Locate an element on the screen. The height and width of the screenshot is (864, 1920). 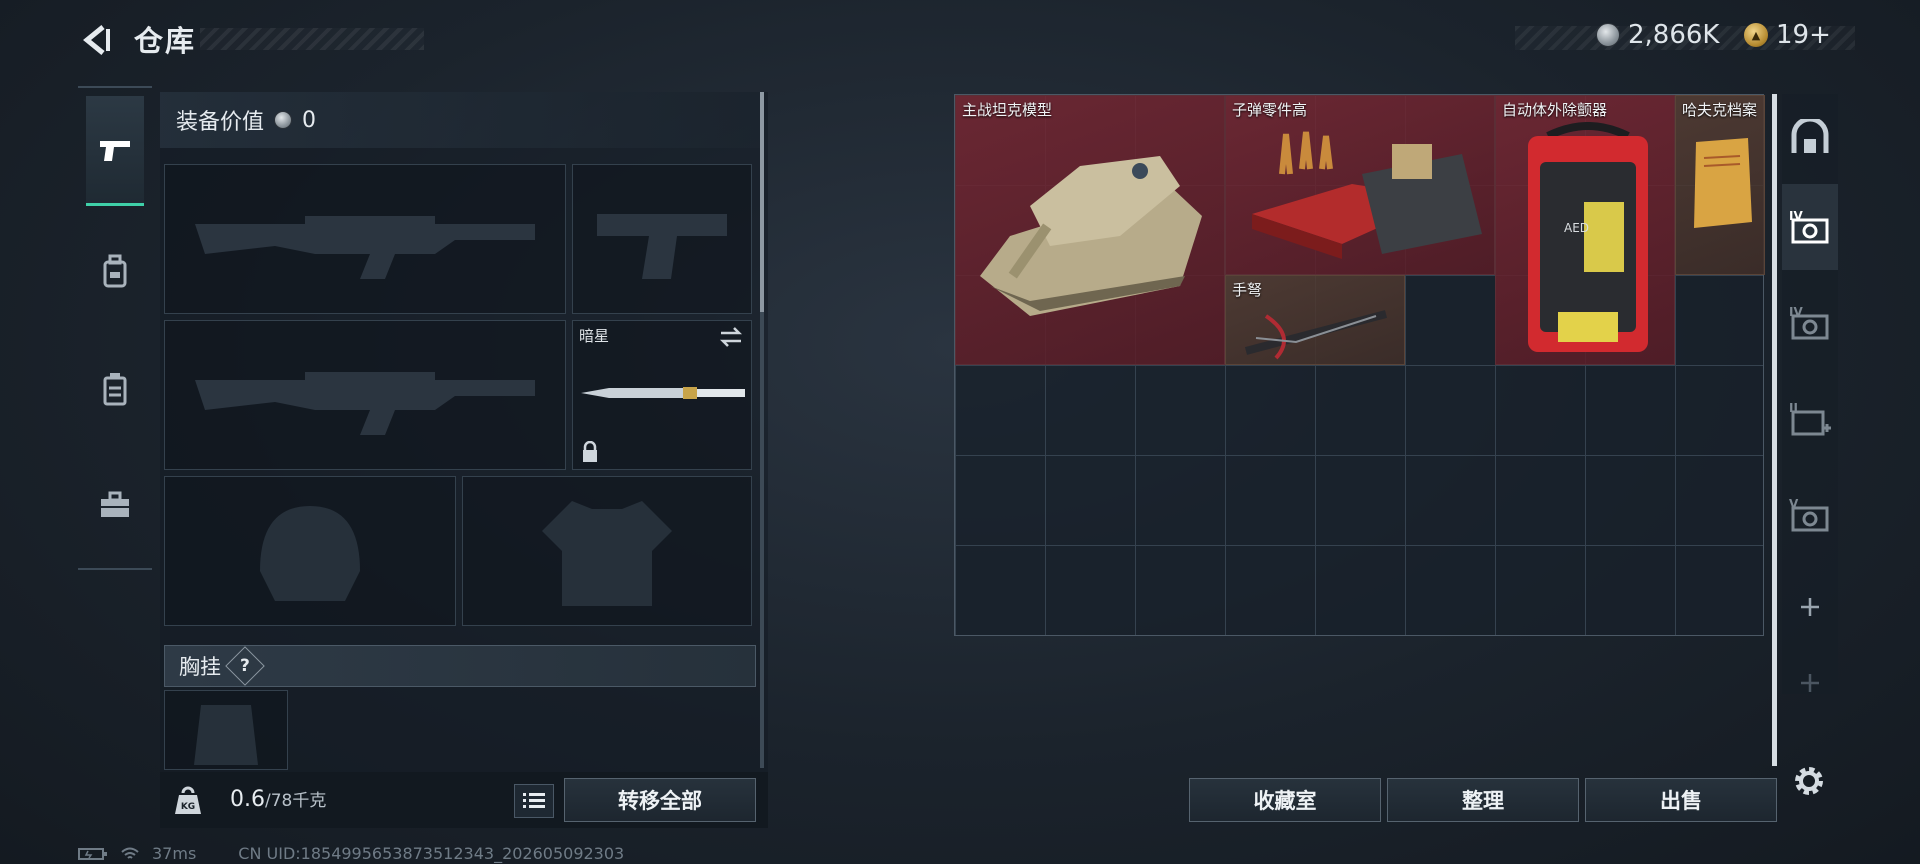
sell-button: 出售 is located at coordinates (1681, 800).